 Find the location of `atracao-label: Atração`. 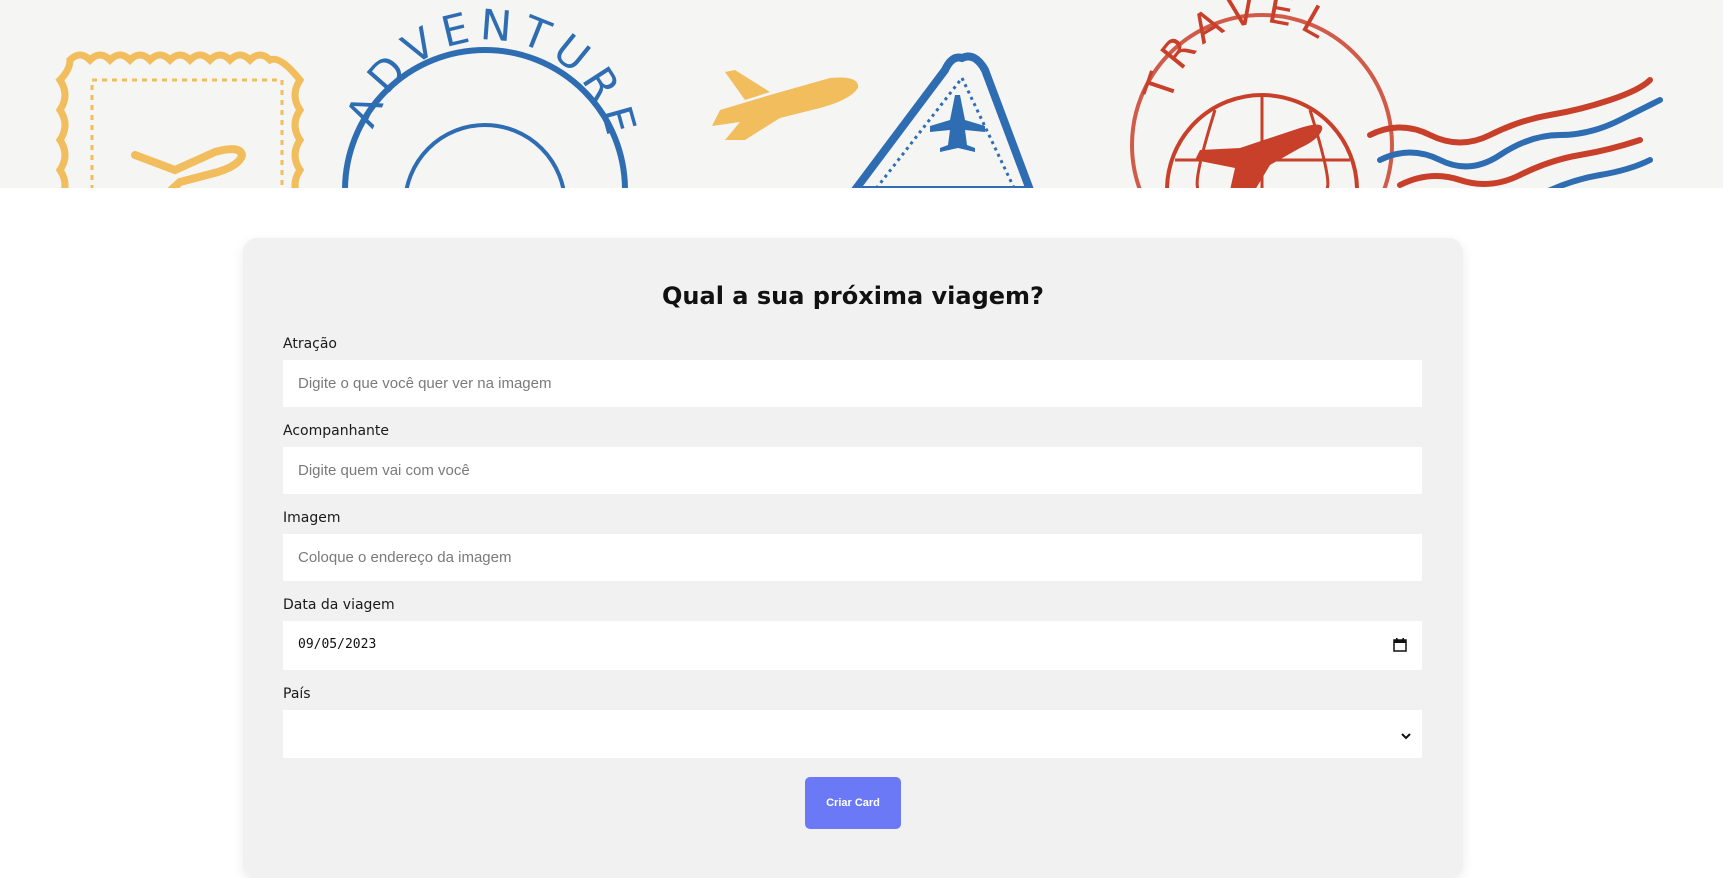

atracao-label: Atração is located at coordinates (310, 344).